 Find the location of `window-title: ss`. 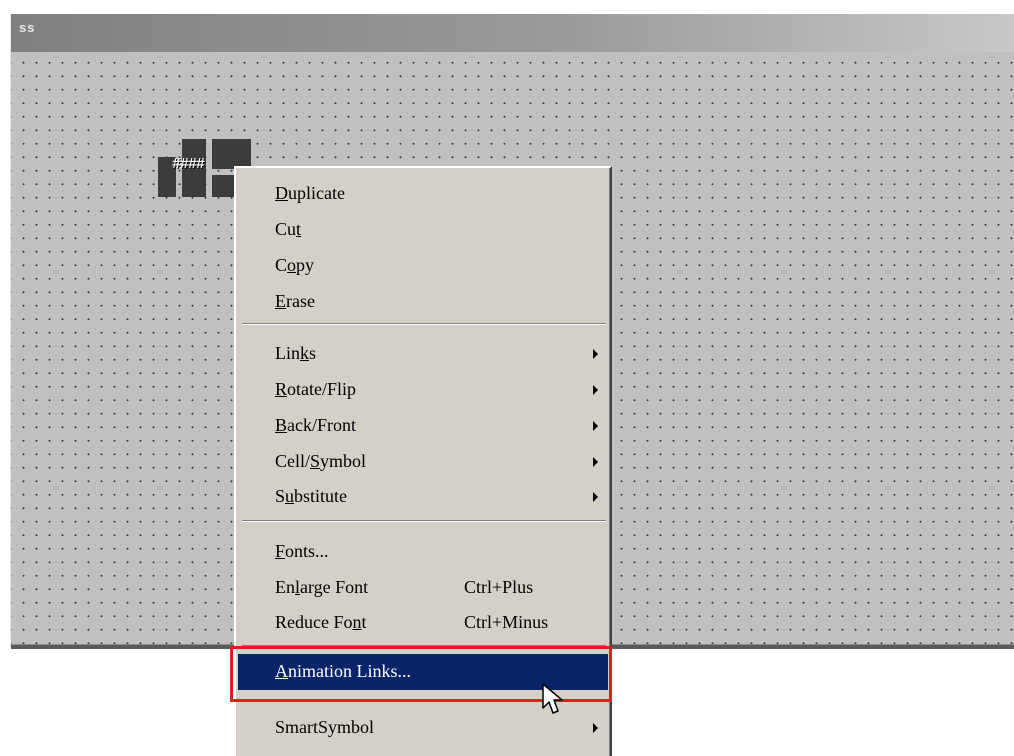

window-title: ss is located at coordinates (27, 27).